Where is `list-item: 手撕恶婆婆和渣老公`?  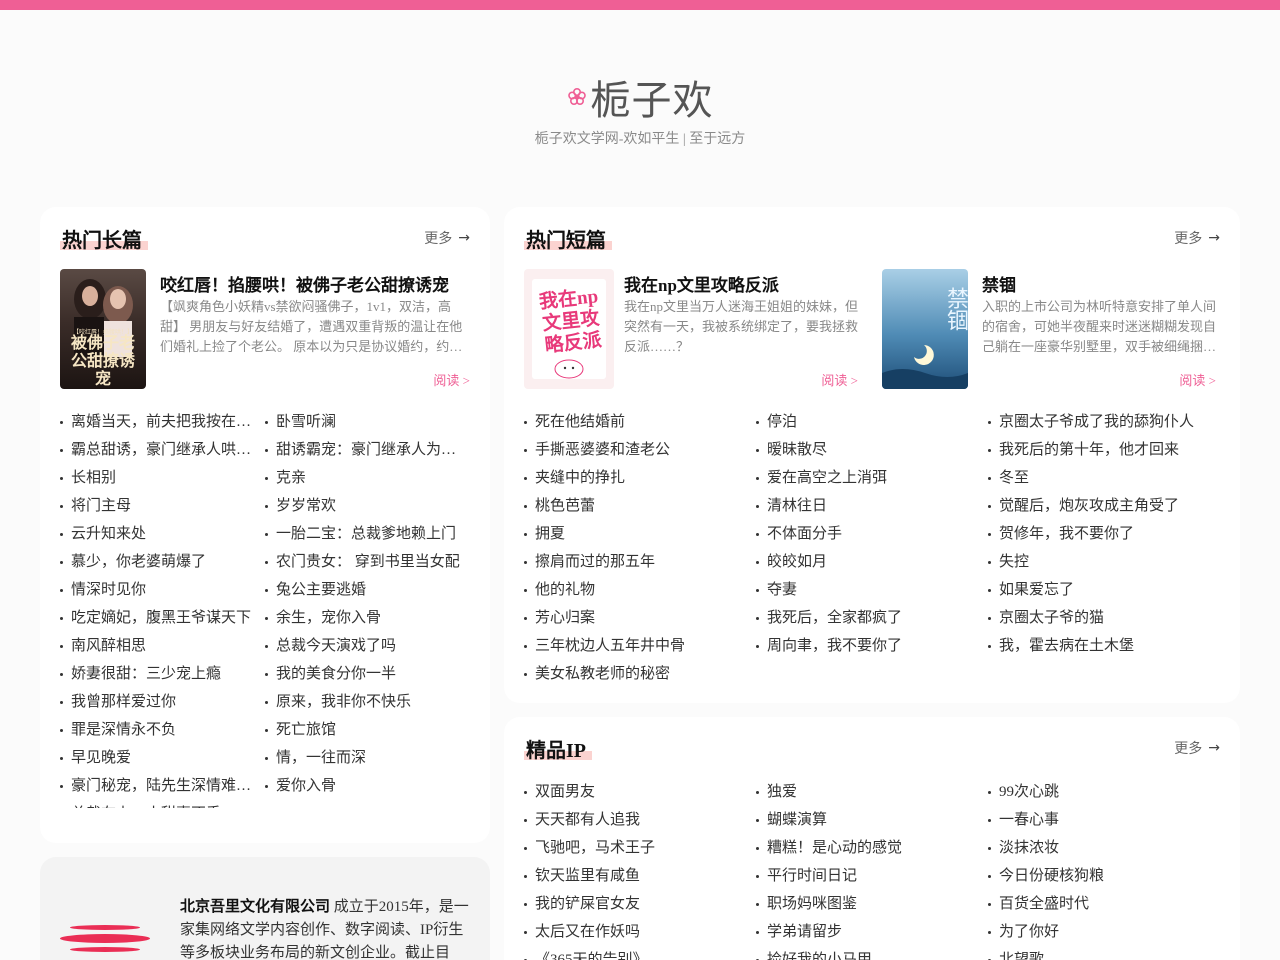 list-item: 手撕恶婆婆和渣老公 is located at coordinates (634, 450).